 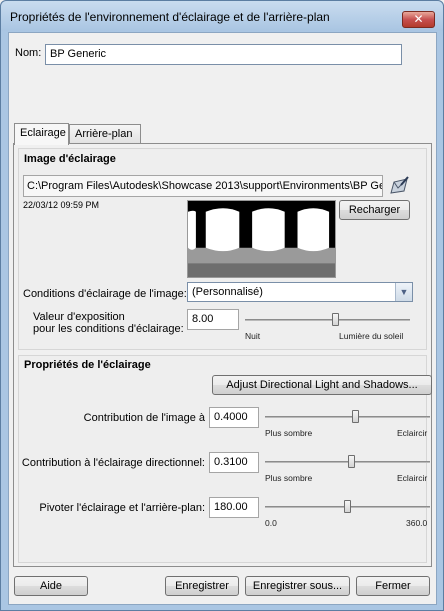 I want to click on directional-contribution-label: Contribution à l'éclairage directionnel:, so click(x=113, y=463).